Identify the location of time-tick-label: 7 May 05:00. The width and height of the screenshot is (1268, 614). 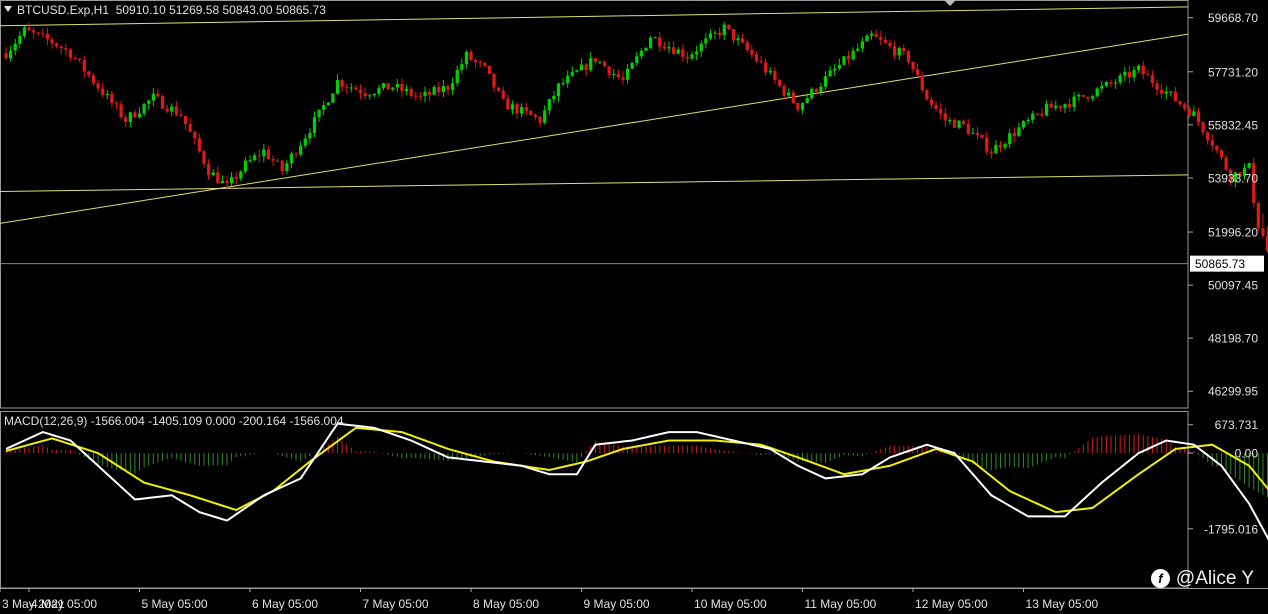
(396, 604).